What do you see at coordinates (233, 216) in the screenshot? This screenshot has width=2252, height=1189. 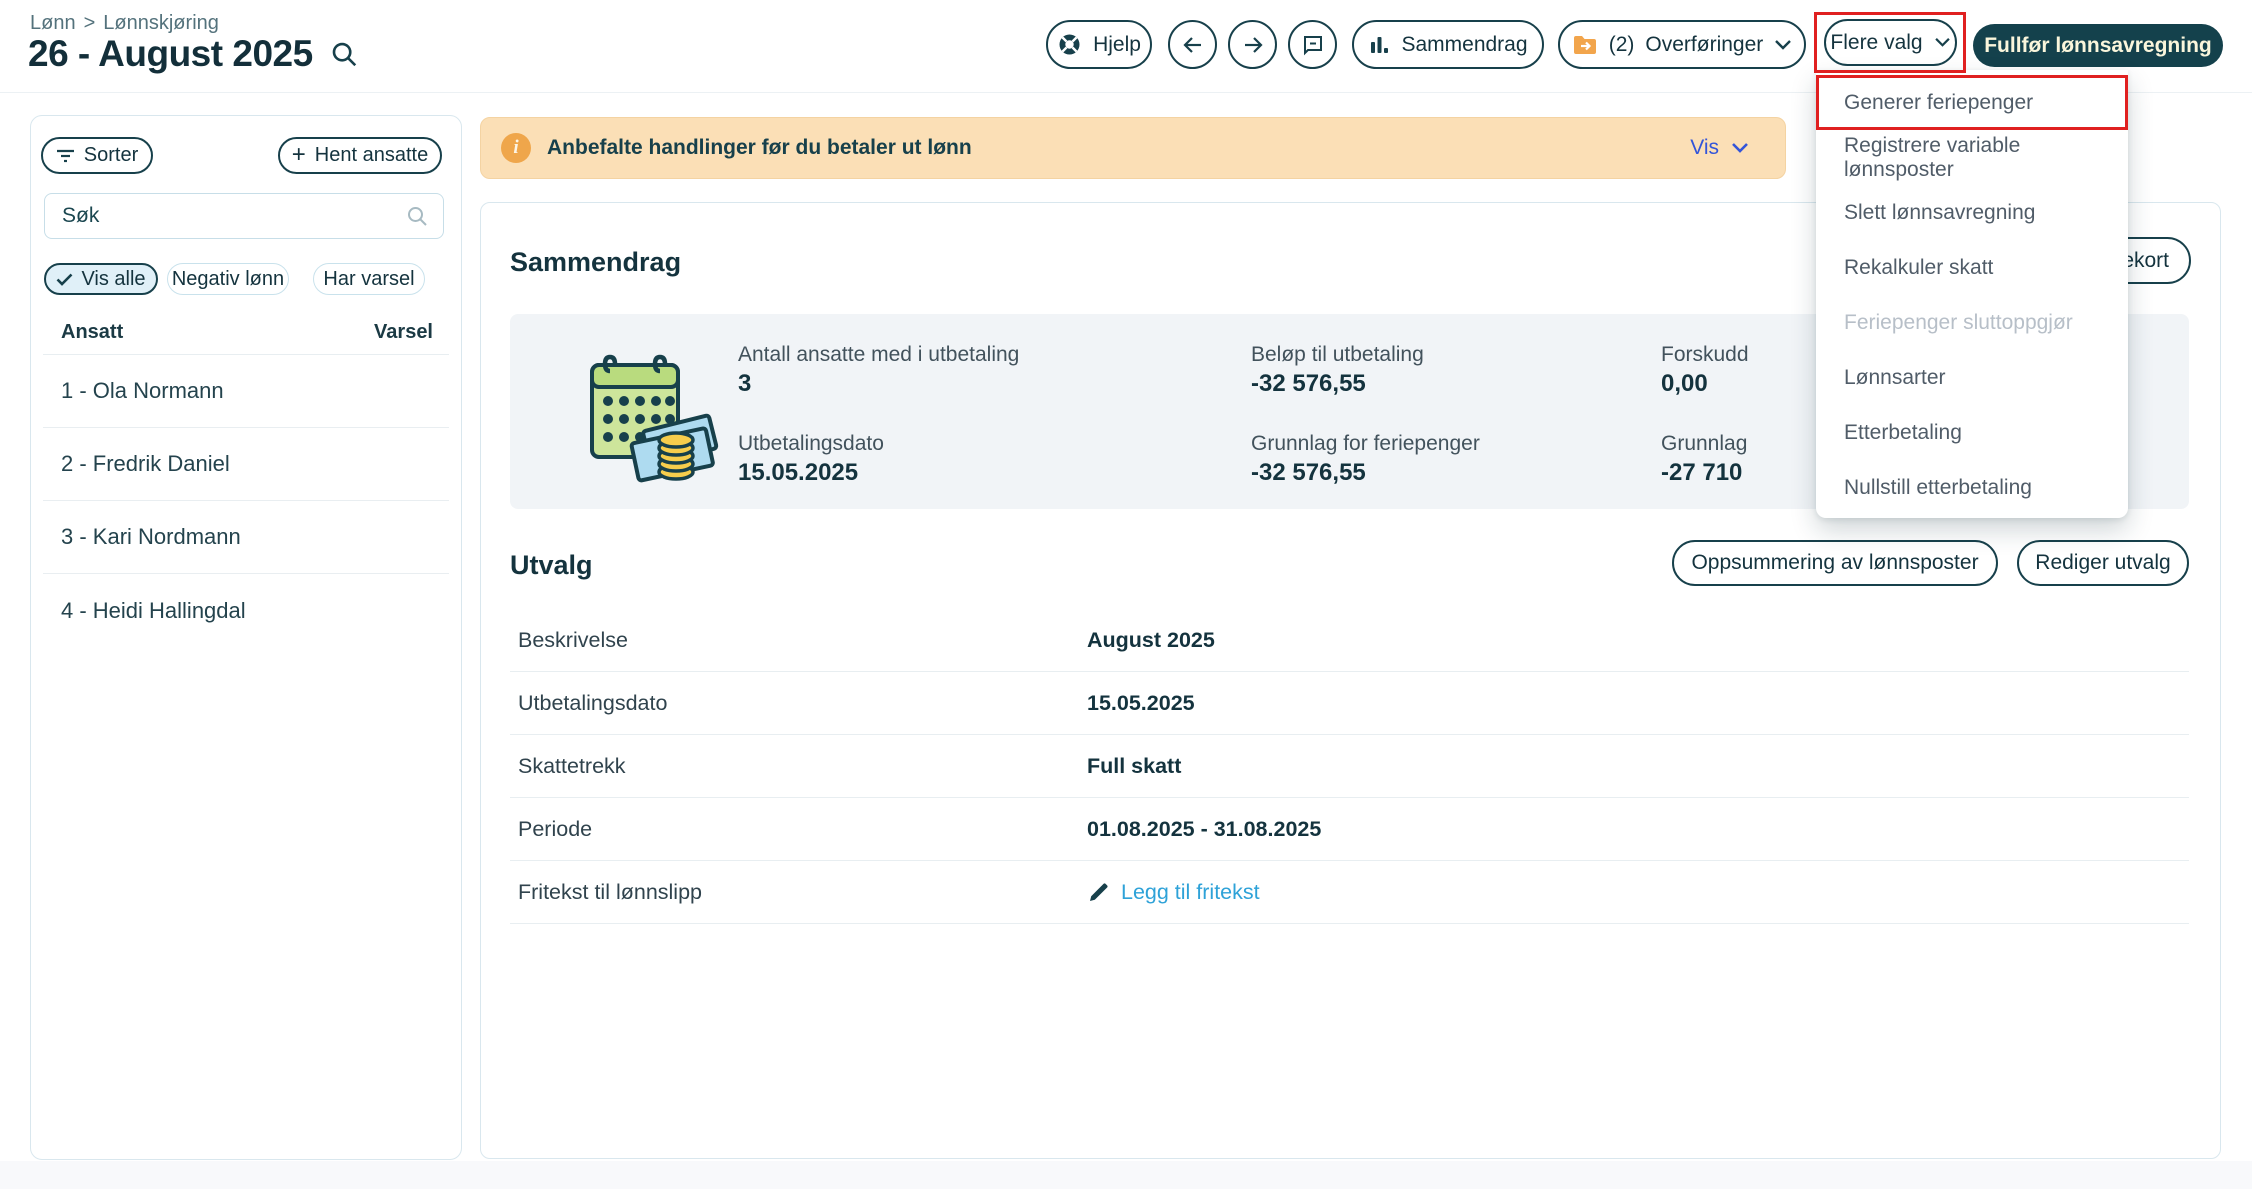 I see `search-input` at bounding box center [233, 216].